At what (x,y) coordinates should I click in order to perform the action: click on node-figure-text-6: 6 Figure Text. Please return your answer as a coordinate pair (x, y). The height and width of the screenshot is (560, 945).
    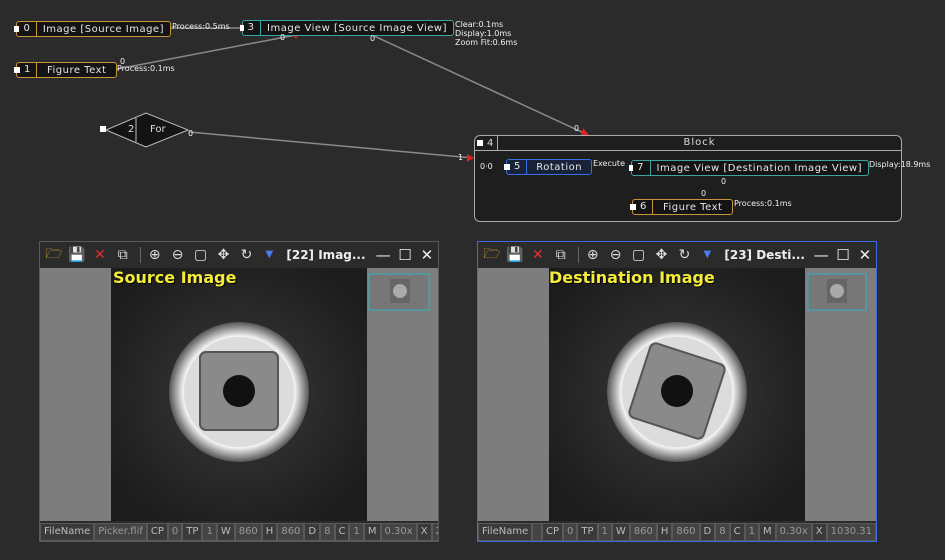
    Looking at the image, I should click on (681, 207).